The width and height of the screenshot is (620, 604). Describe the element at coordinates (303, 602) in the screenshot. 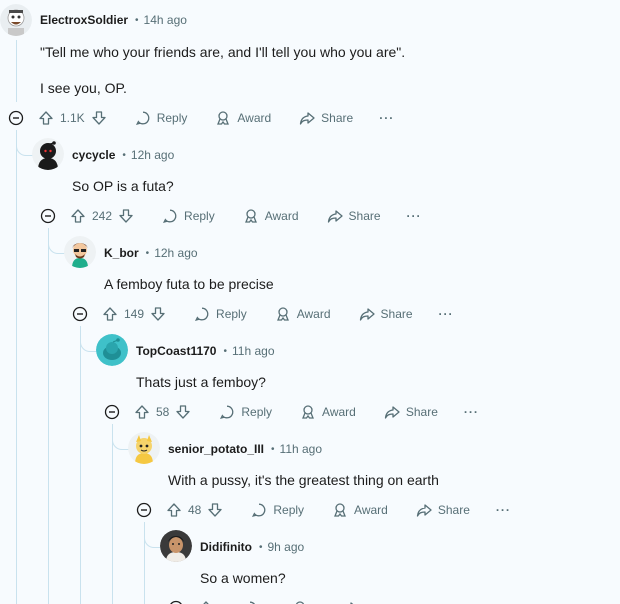

I see `award-button` at that location.